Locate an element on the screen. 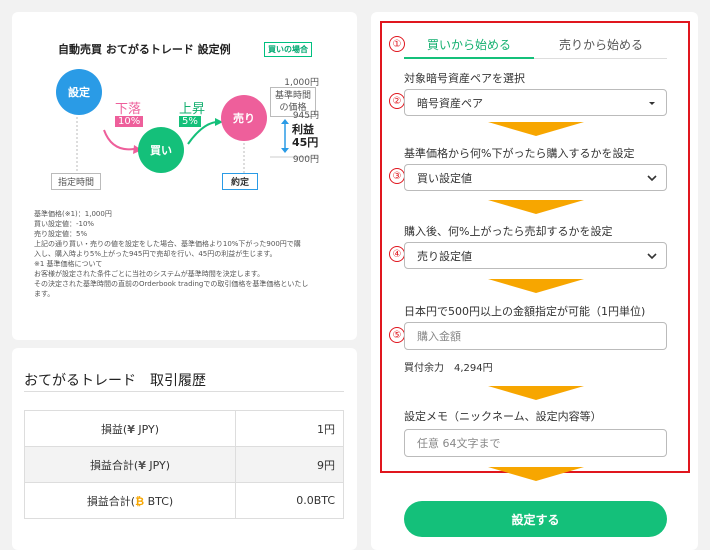  time-label: 指定時間 is located at coordinates (76, 181).